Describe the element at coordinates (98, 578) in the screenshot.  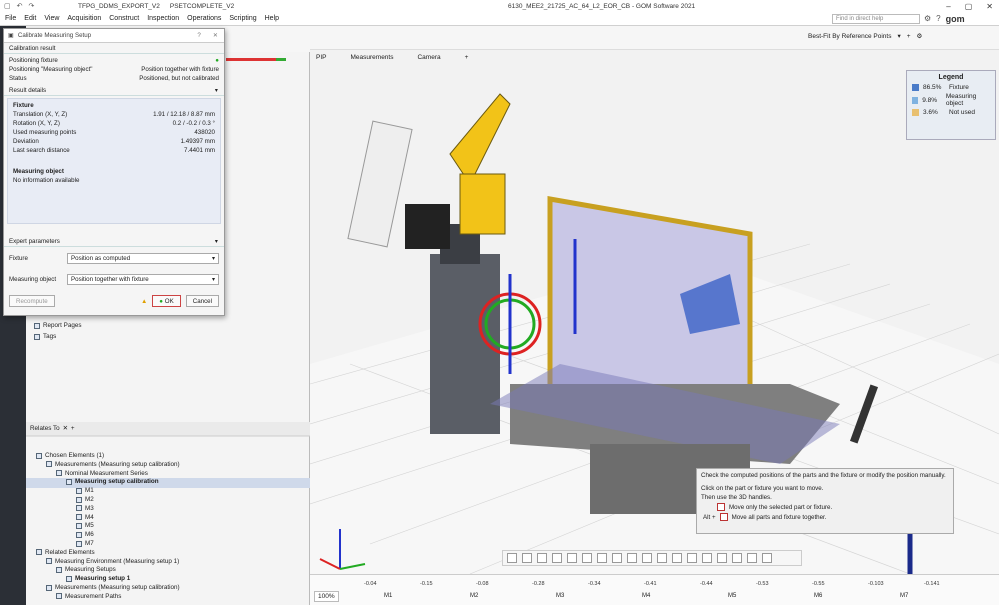
I see `tree-node: Measuring setup 1` at that location.